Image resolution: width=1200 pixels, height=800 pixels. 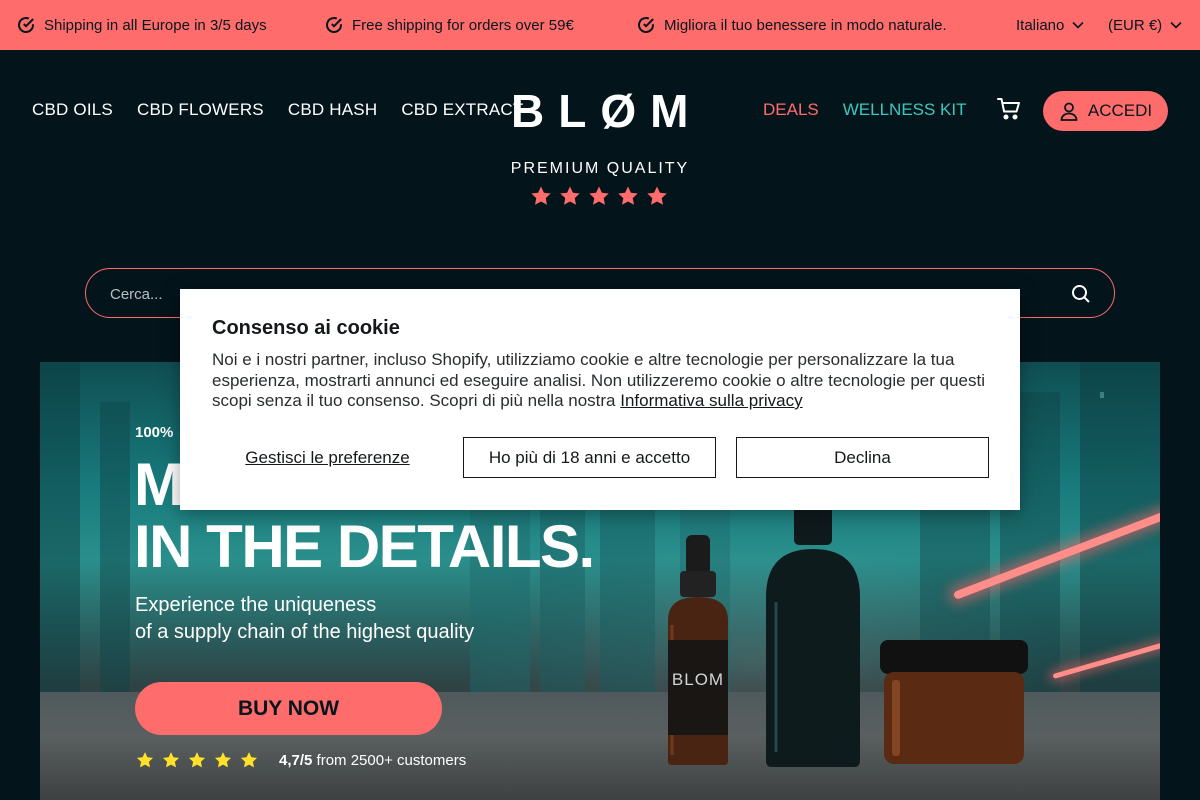 I want to click on cart-icon, so click(x=1009, y=109).